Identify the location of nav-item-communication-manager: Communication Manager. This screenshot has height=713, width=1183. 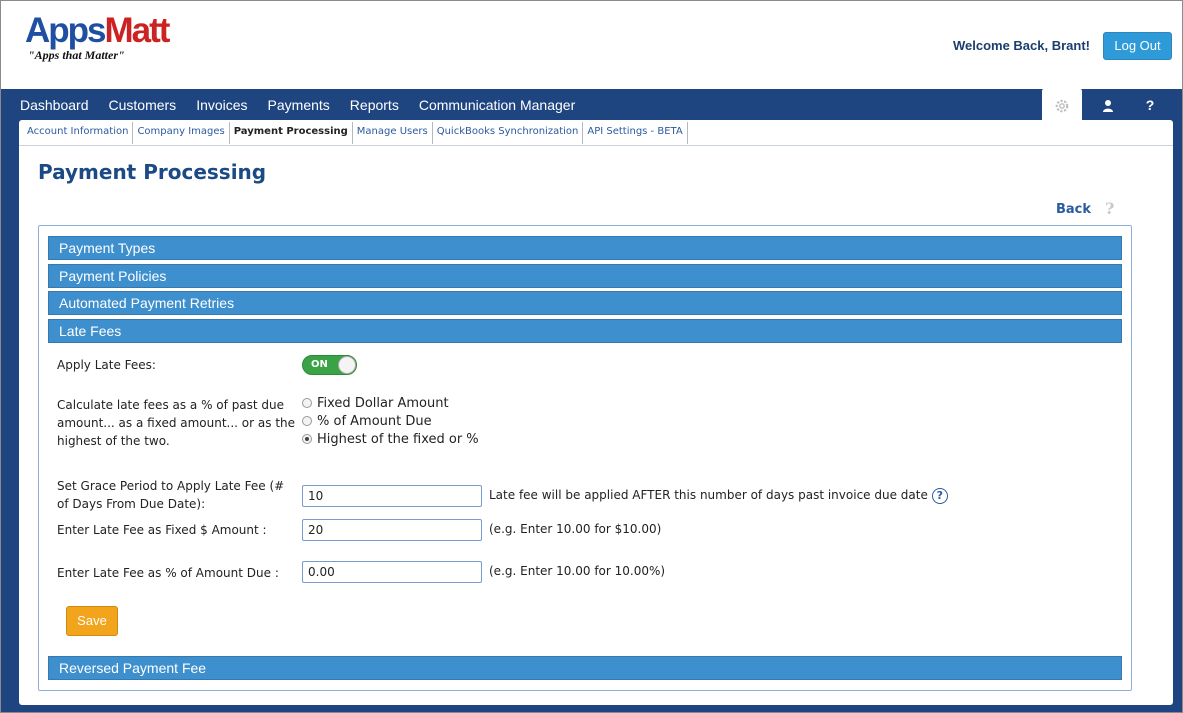
(497, 105).